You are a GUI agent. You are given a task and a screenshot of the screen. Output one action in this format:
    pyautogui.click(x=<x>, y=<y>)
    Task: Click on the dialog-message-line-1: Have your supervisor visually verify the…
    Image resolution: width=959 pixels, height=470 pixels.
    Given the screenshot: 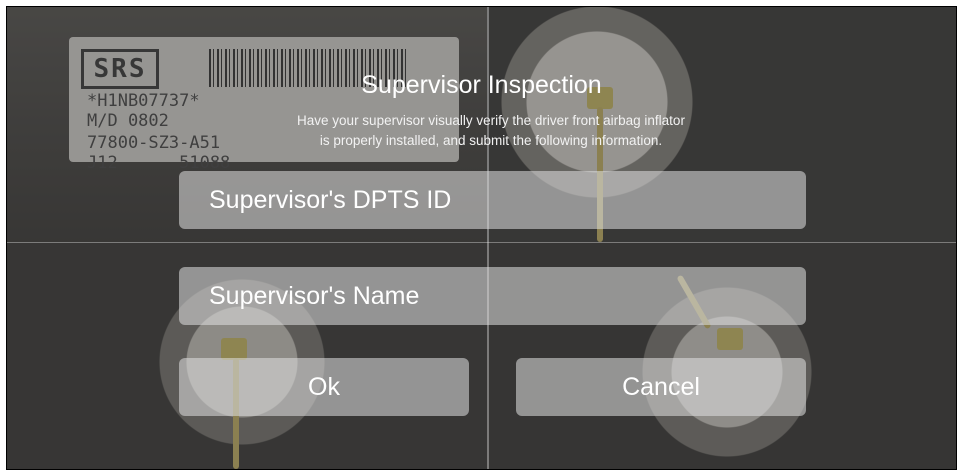 What is the action you would take?
    pyautogui.click(x=491, y=120)
    